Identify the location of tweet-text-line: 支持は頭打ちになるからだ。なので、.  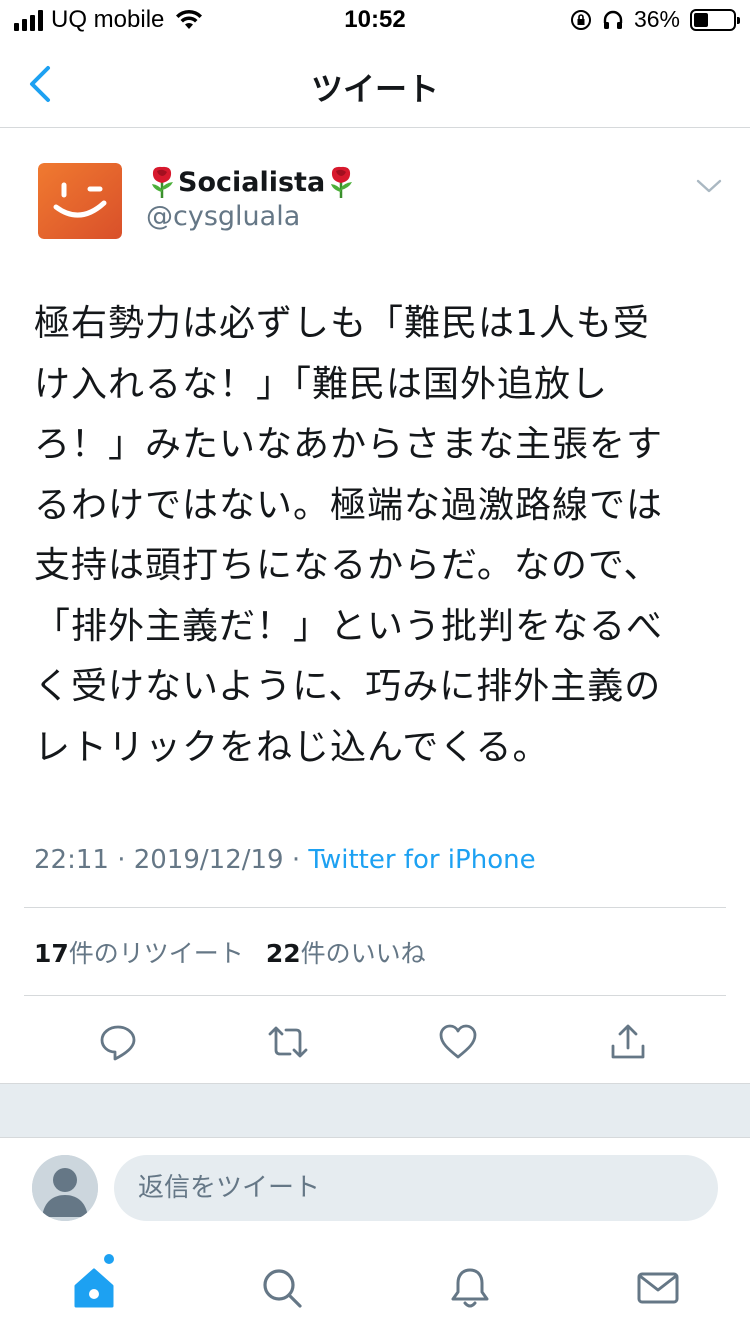
(347, 565).